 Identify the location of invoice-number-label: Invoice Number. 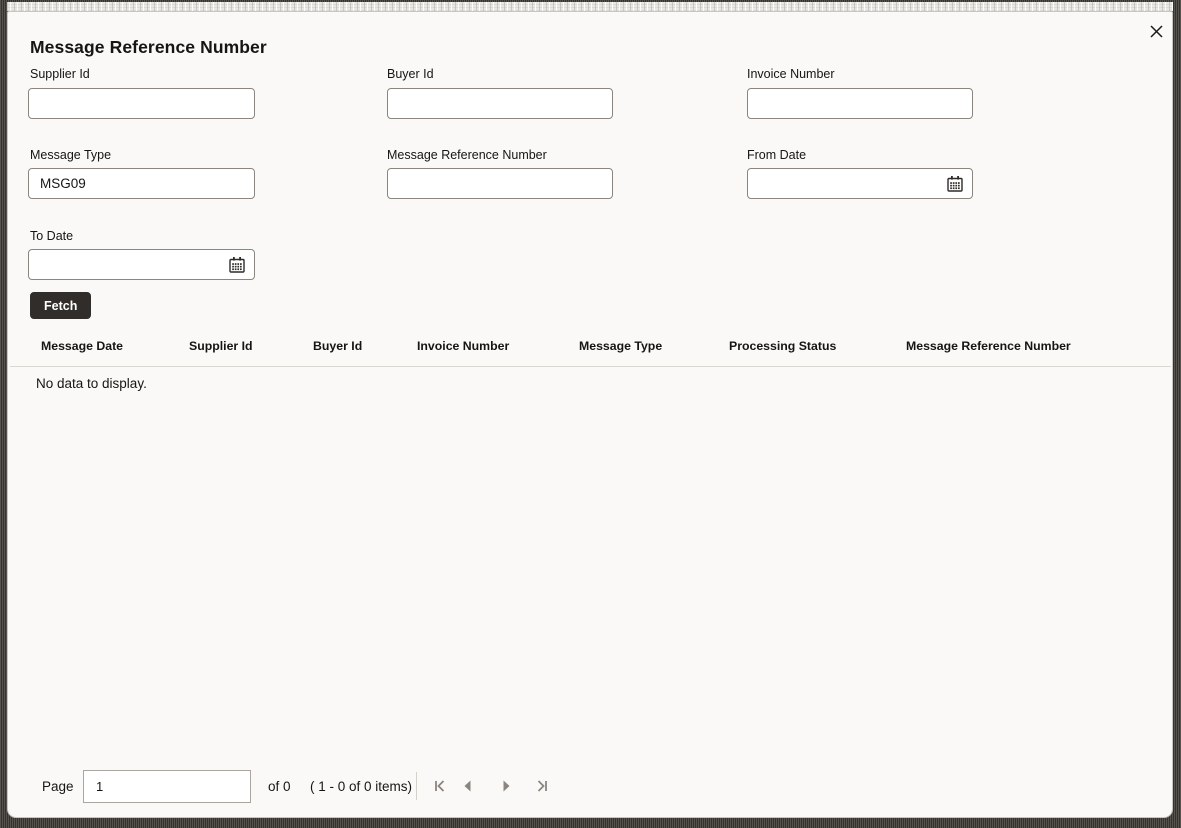
(791, 74).